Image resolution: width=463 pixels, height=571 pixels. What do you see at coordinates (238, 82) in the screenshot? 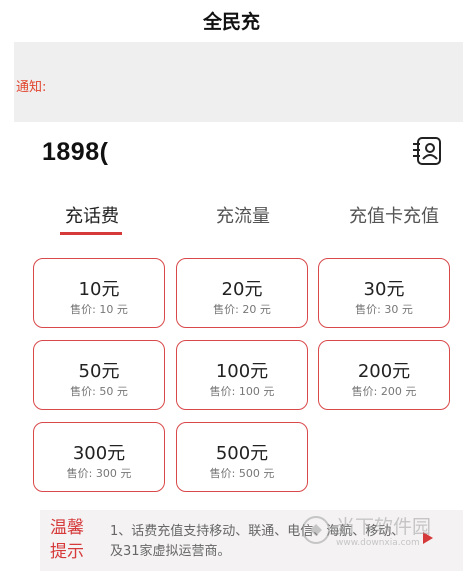
I see `notice-bar: 通知:` at bounding box center [238, 82].